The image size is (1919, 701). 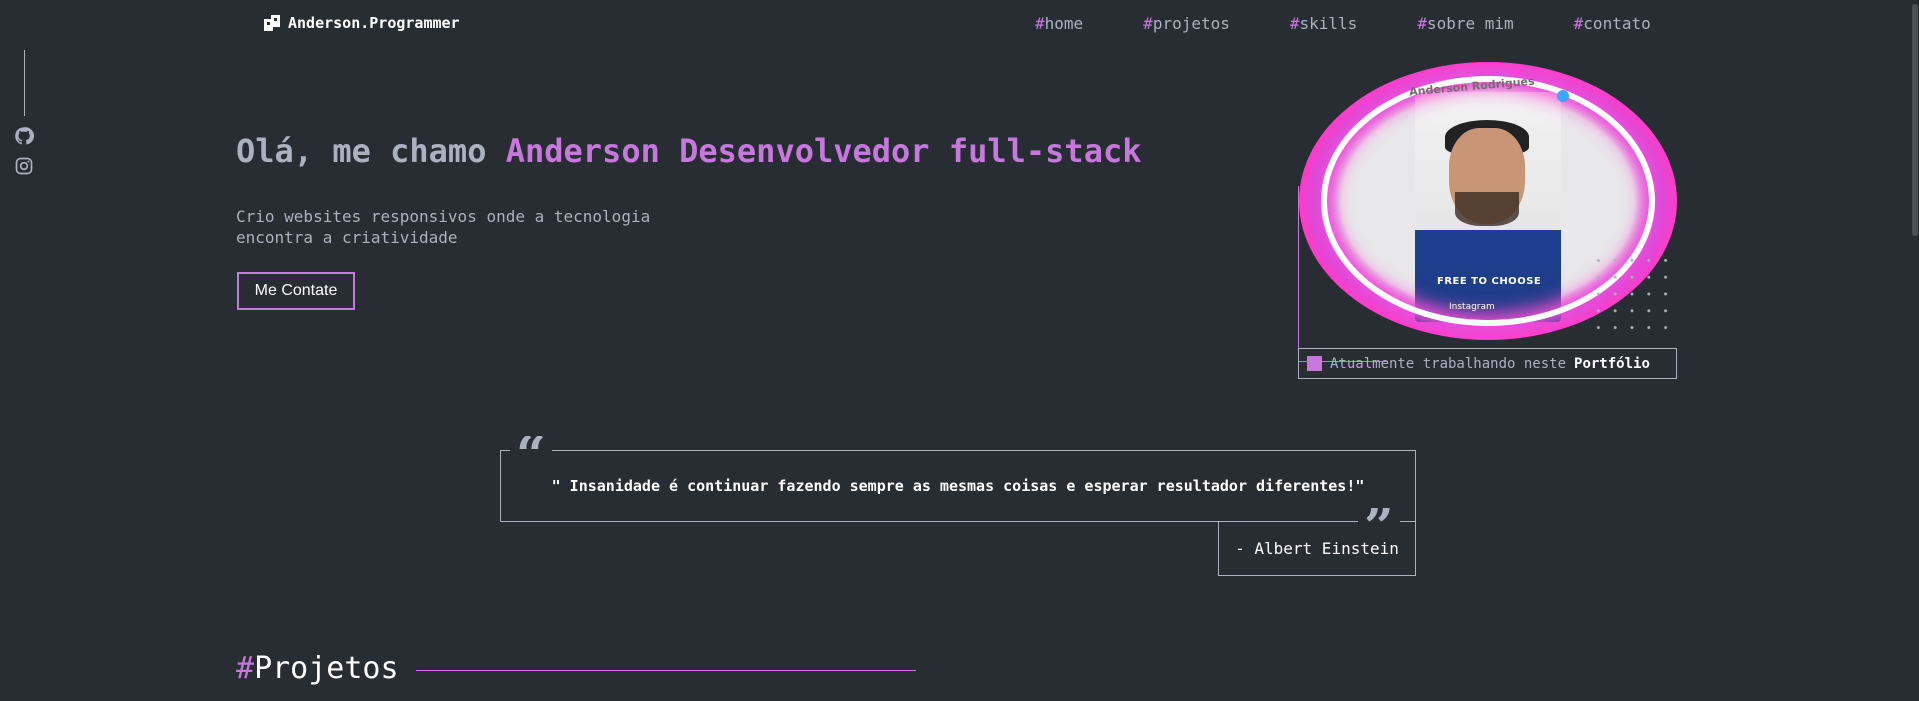 I want to click on scrollbar, so click(x=1915, y=350).